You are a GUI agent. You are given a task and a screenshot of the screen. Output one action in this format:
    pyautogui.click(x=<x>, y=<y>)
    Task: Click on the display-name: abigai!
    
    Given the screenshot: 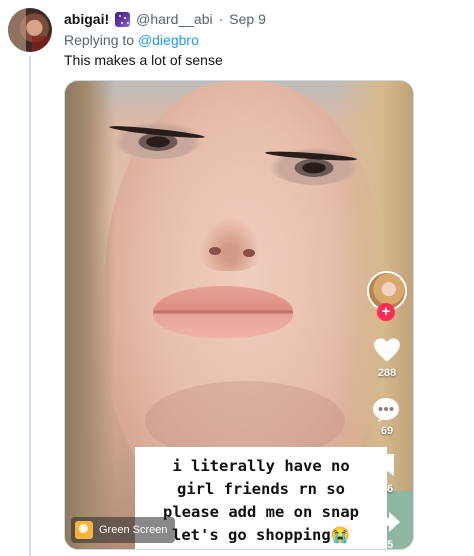 What is the action you would take?
    pyautogui.click(x=86, y=19)
    